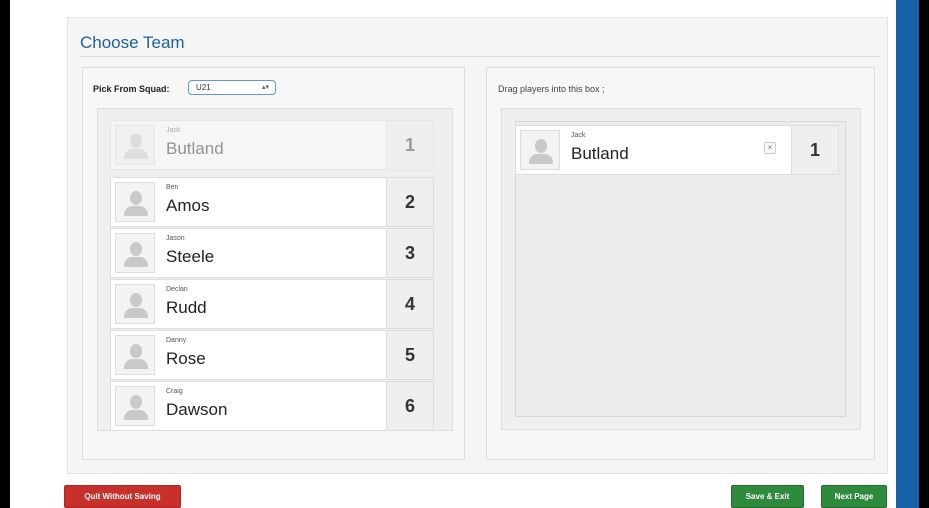  What do you see at coordinates (172, 187) in the screenshot?
I see `player-first-name: Ben` at bounding box center [172, 187].